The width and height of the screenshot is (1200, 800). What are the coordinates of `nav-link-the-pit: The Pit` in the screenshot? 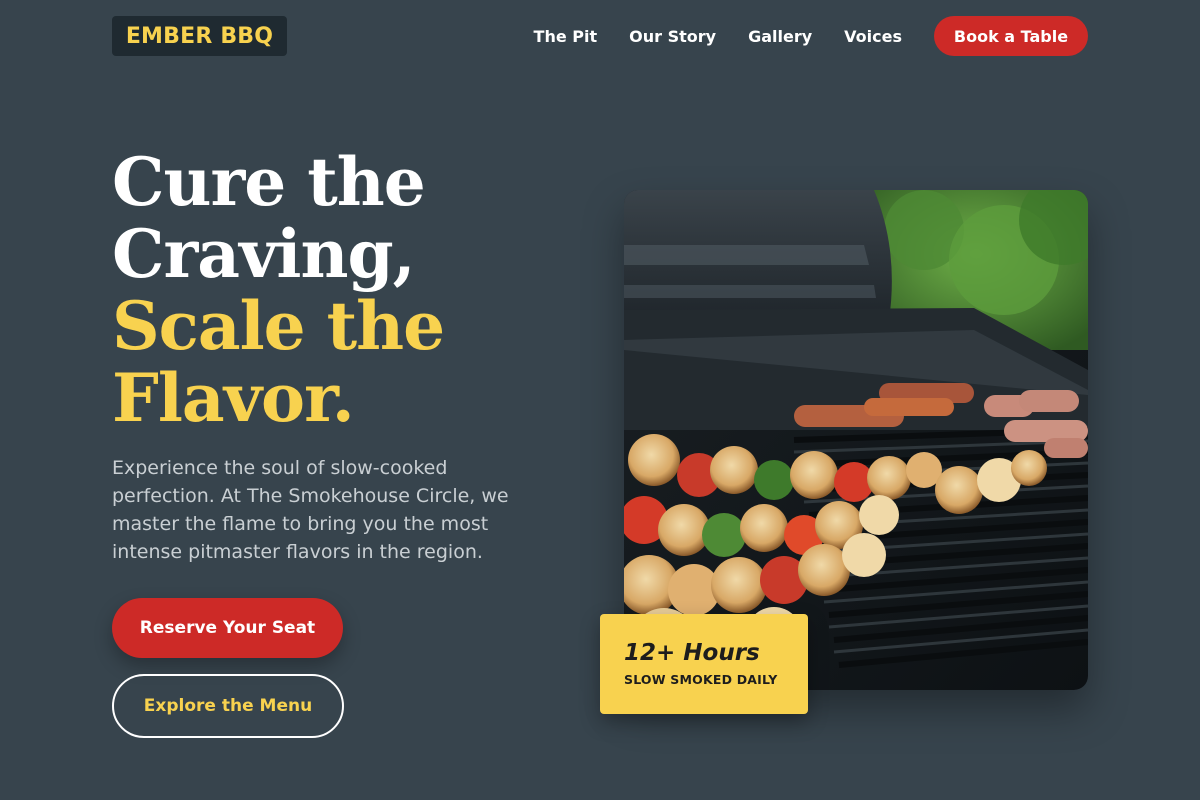 It's located at (566, 36).